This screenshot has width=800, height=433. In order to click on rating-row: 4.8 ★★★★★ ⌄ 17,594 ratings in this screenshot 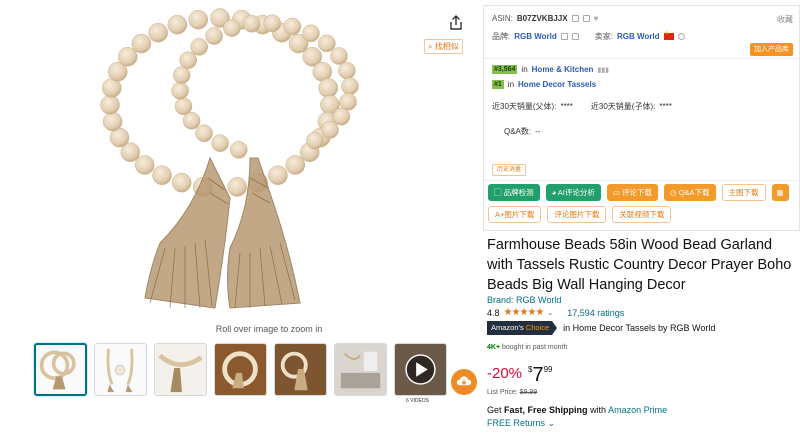, I will do `click(555, 312)`.